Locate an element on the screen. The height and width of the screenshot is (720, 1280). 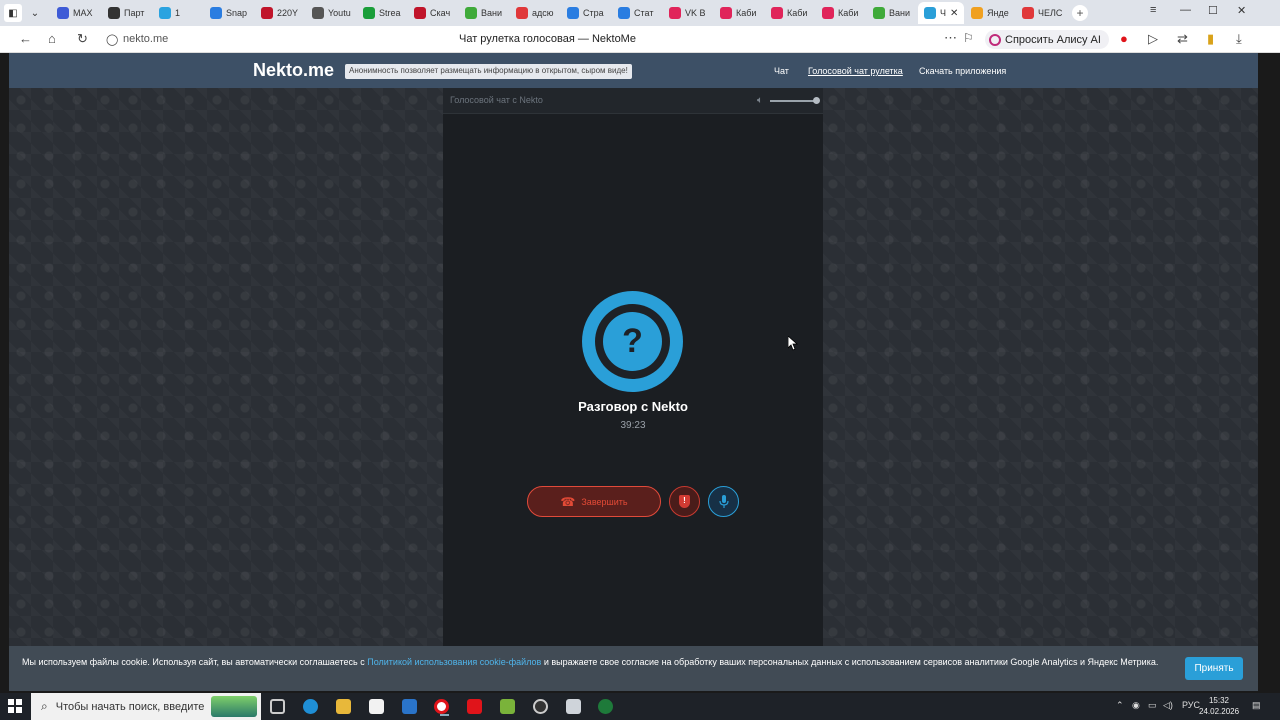
nav-download-link: Скачать приложения is located at coordinates (962, 71).